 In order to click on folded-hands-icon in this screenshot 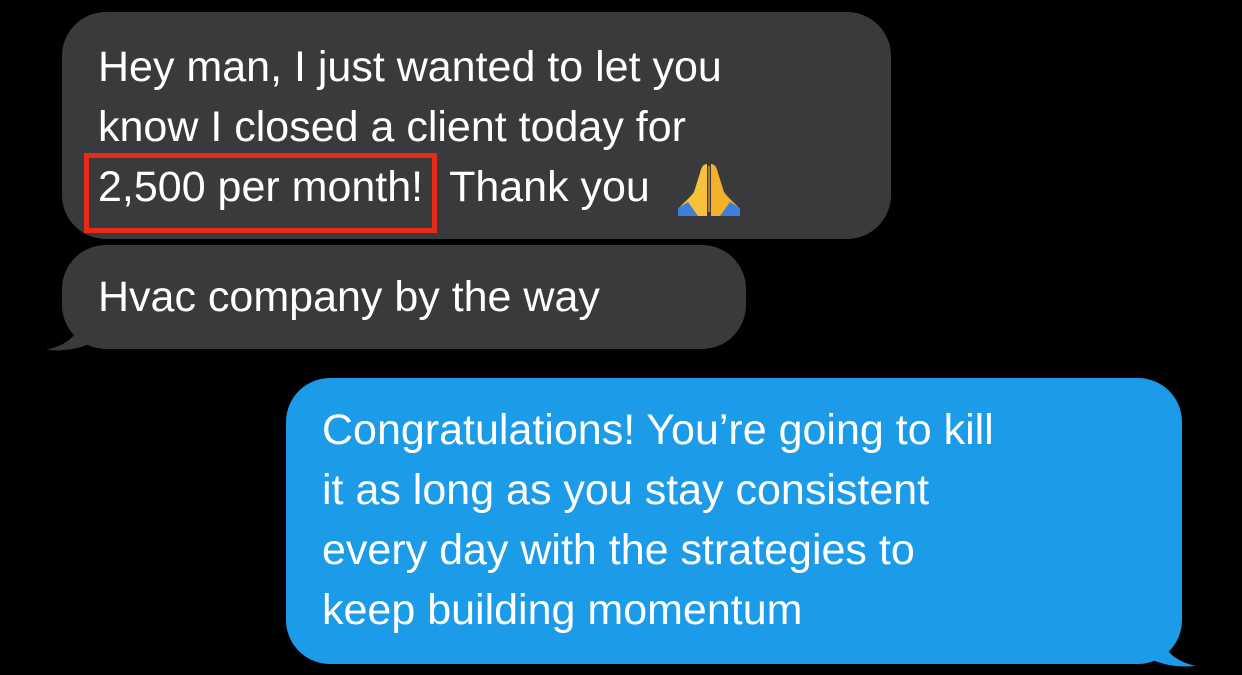, I will do `click(708, 189)`.